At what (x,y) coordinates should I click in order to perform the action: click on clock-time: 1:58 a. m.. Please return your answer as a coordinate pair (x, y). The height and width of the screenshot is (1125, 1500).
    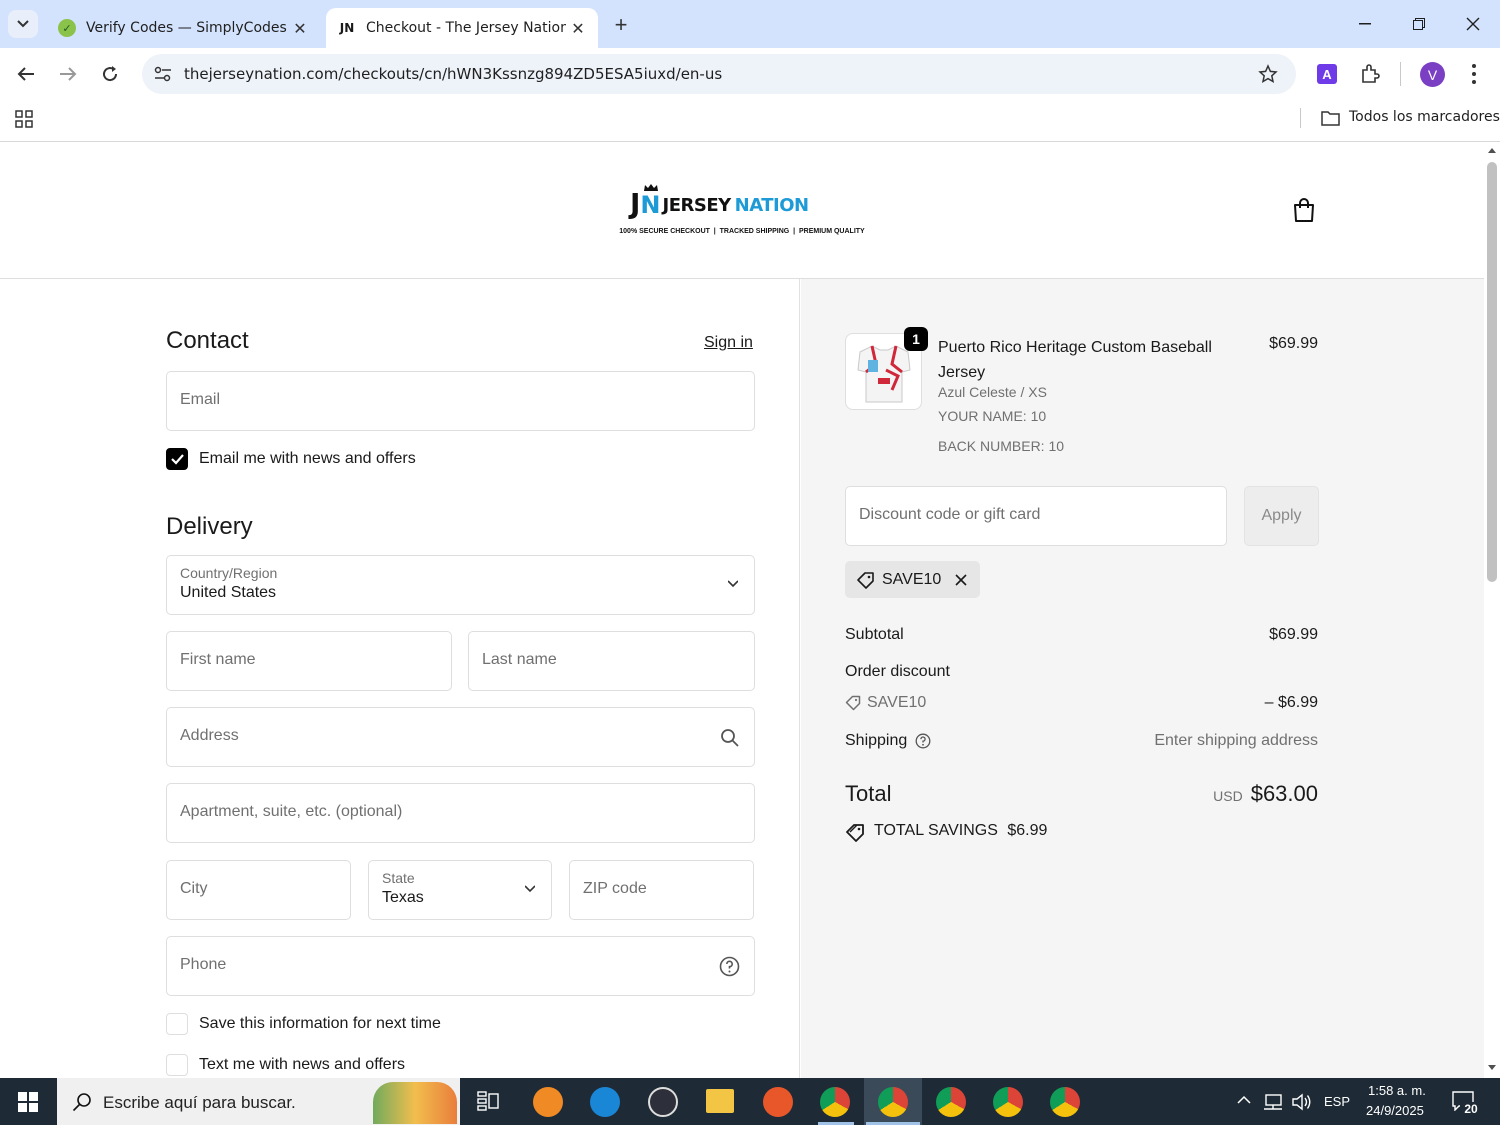
    Looking at the image, I should click on (1397, 1090).